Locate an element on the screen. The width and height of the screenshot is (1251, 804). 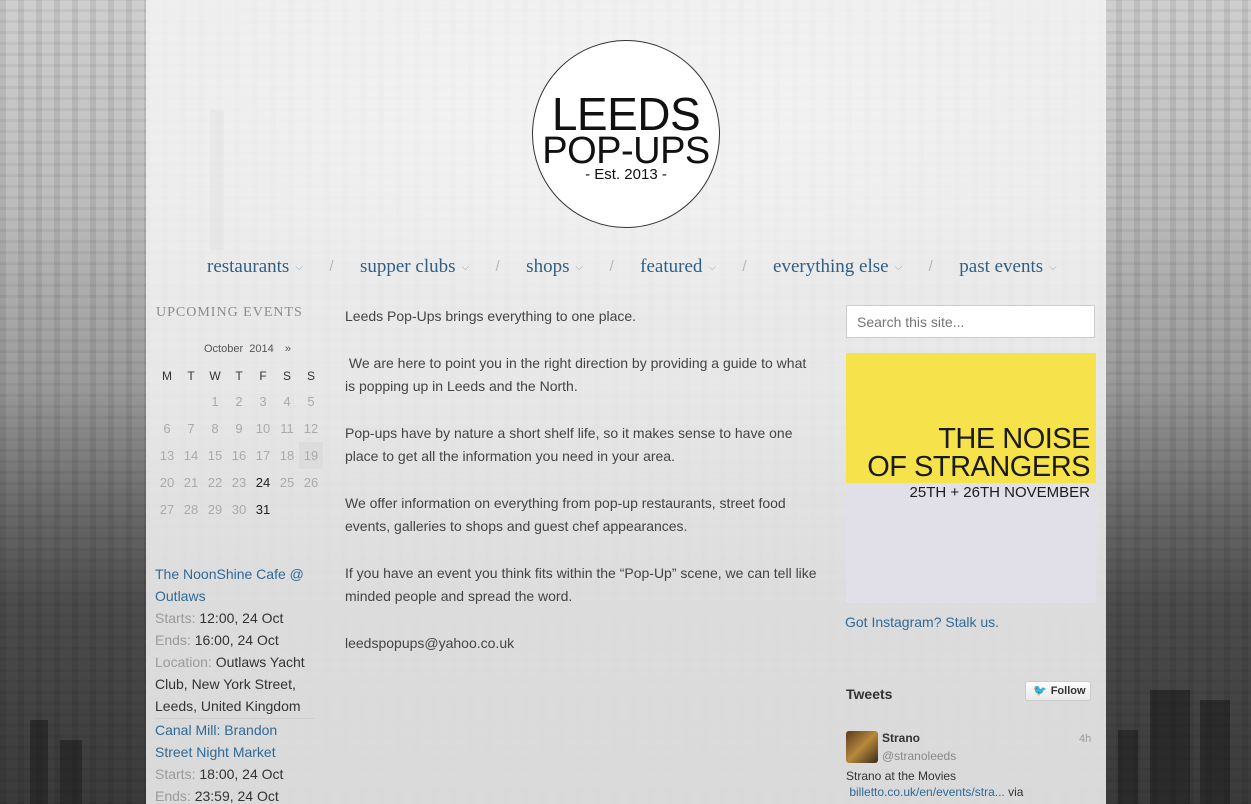
tweet-via: via is located at coordinates (1014, 792).